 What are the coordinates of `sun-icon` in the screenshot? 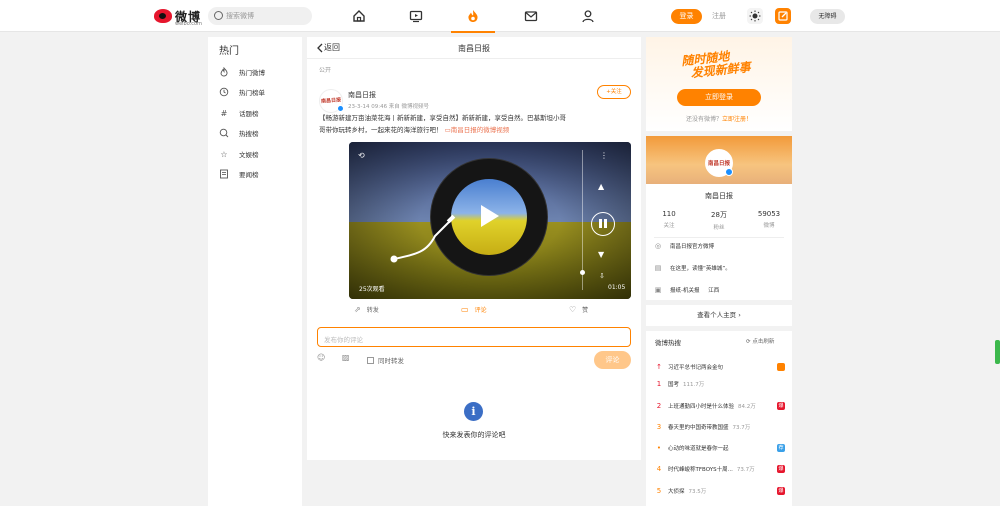 It's located at (755, 16).